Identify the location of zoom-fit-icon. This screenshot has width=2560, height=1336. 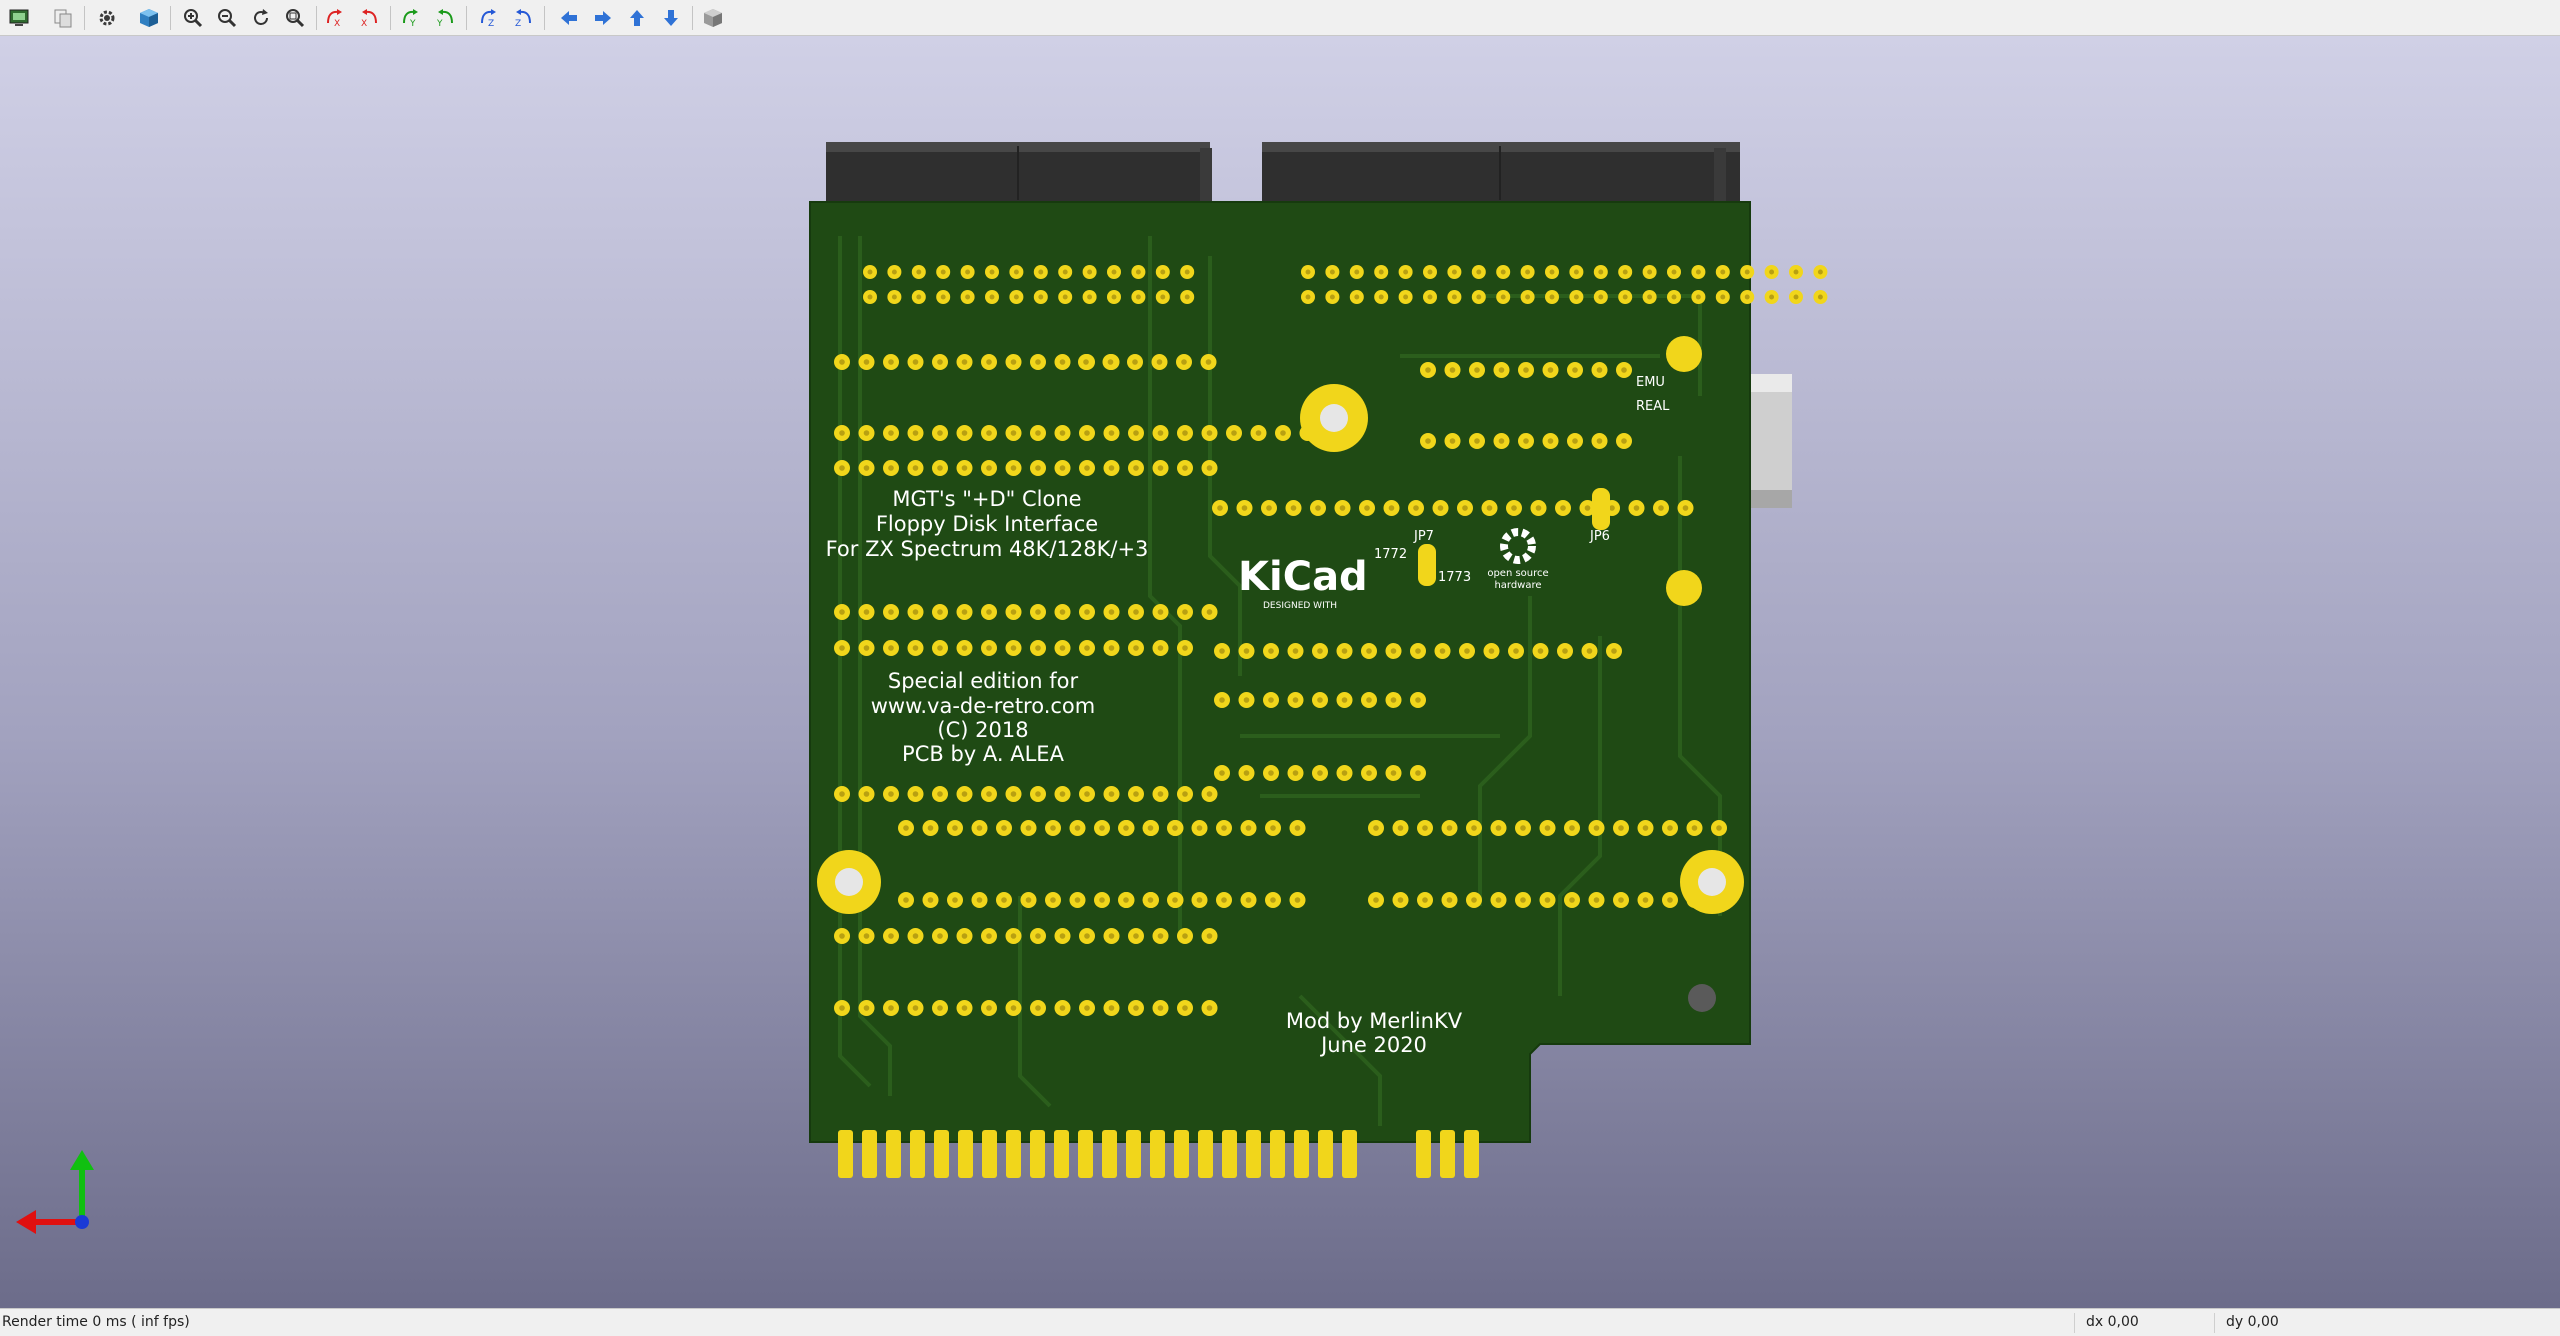
(295, 18).